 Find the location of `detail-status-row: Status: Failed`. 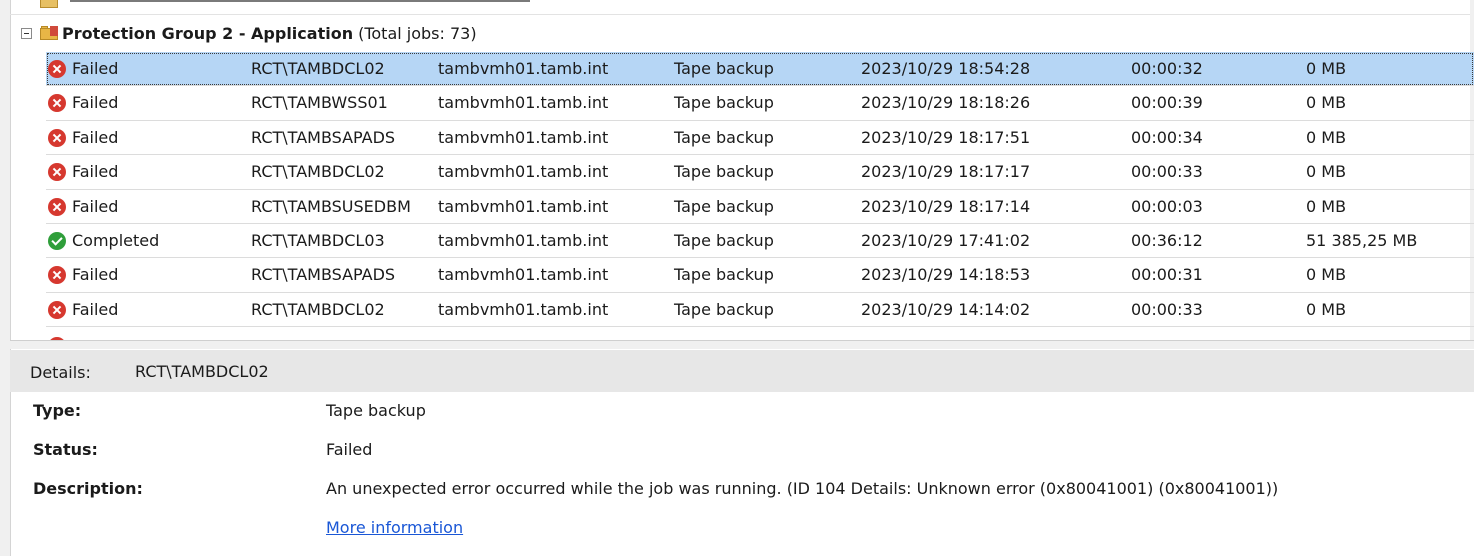

detail-status-row: Status: Failed is located at coordinates (733, 450).